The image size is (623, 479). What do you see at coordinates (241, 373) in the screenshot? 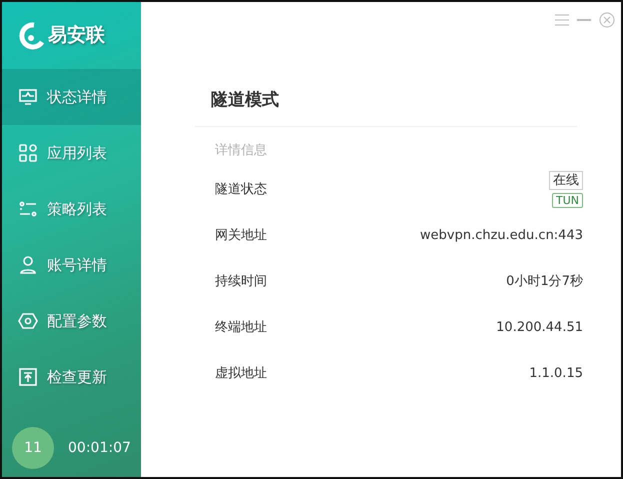
I see `field-label: 虚拟地址` at bounding box center [241, 373].